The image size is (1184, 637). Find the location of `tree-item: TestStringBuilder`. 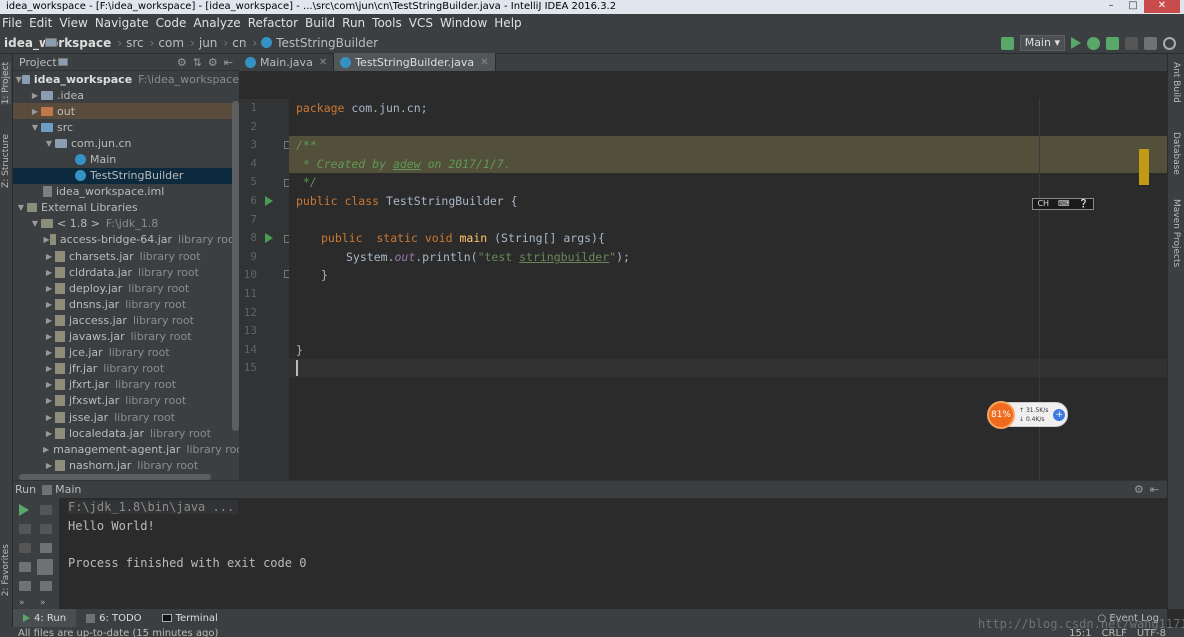

tree-item: TestStringBuilder is located at coordinates (126, 175).